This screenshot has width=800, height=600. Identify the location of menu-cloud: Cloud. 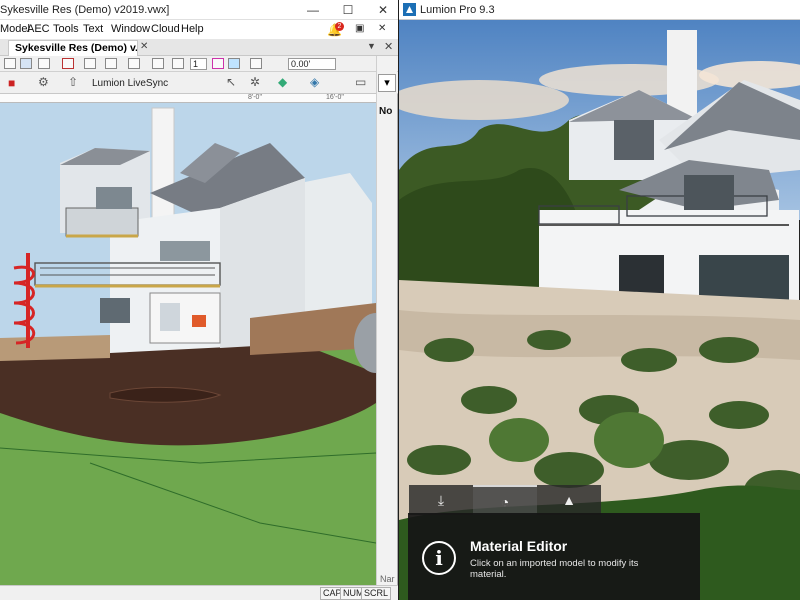
(165, 29).